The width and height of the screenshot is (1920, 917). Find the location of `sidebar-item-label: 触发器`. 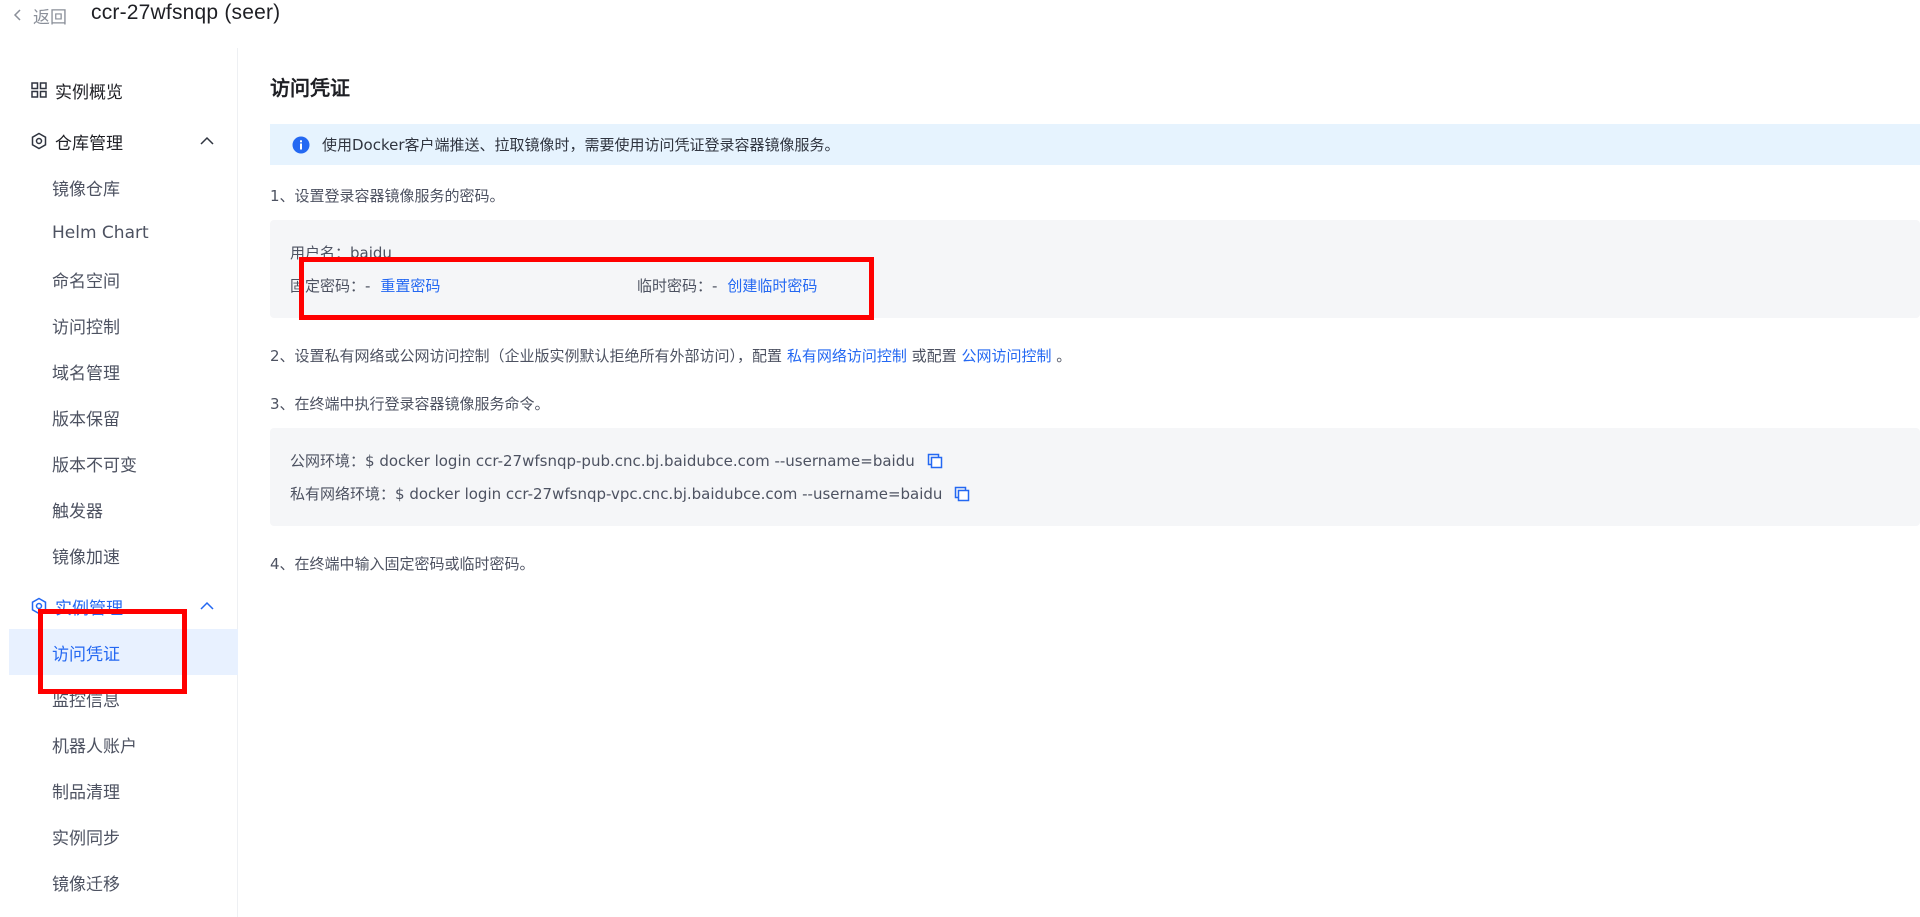

sidebar-item-label: 触发器 is located at coordinates (77, 511).